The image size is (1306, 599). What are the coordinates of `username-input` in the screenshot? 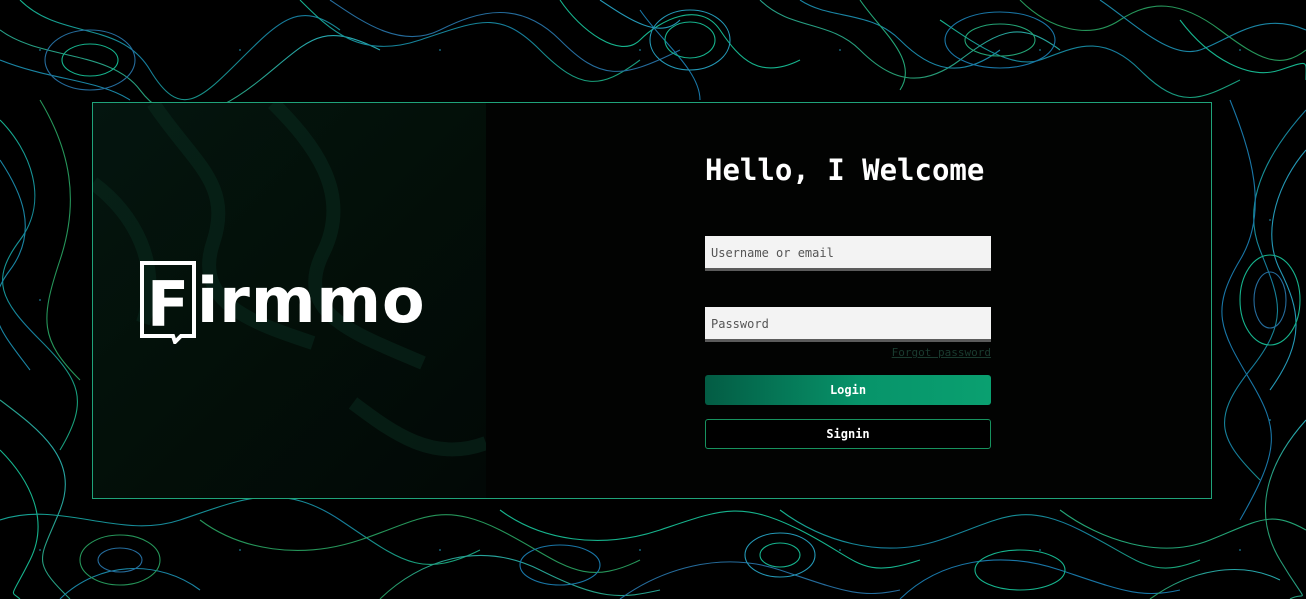 It's located at (848, 253).